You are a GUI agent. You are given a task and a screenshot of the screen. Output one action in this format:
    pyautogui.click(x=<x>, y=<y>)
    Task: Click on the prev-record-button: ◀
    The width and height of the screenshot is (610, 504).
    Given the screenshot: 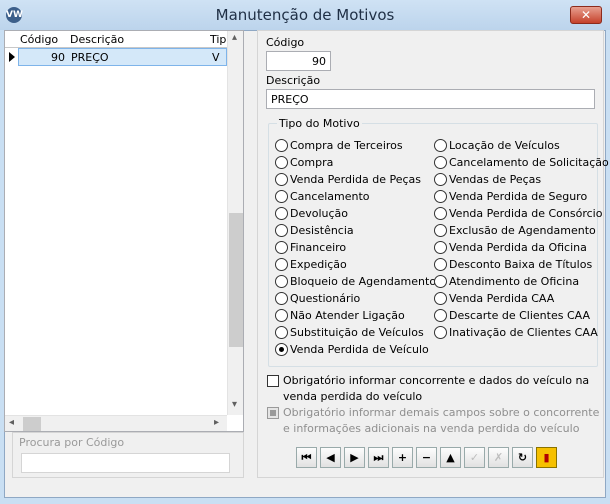 What is the action you would take?
    pyautogui.click(x=330, y=457)
    